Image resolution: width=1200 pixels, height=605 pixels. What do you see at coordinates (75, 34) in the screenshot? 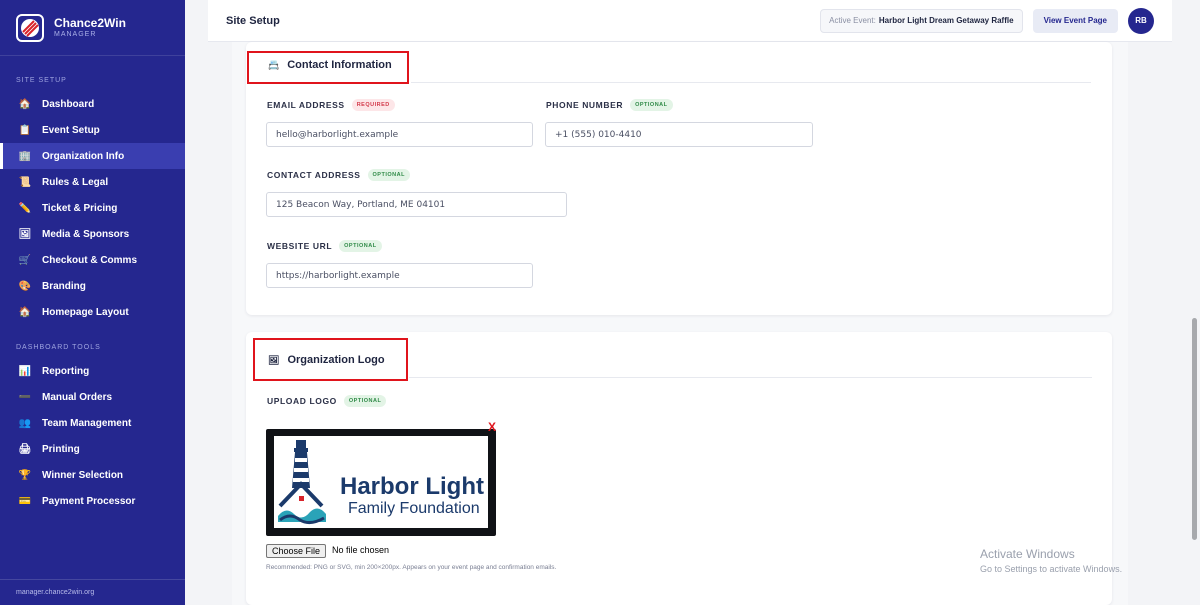
I see `brand-subtitle: MANAGER` at bounding box center [75, 34].